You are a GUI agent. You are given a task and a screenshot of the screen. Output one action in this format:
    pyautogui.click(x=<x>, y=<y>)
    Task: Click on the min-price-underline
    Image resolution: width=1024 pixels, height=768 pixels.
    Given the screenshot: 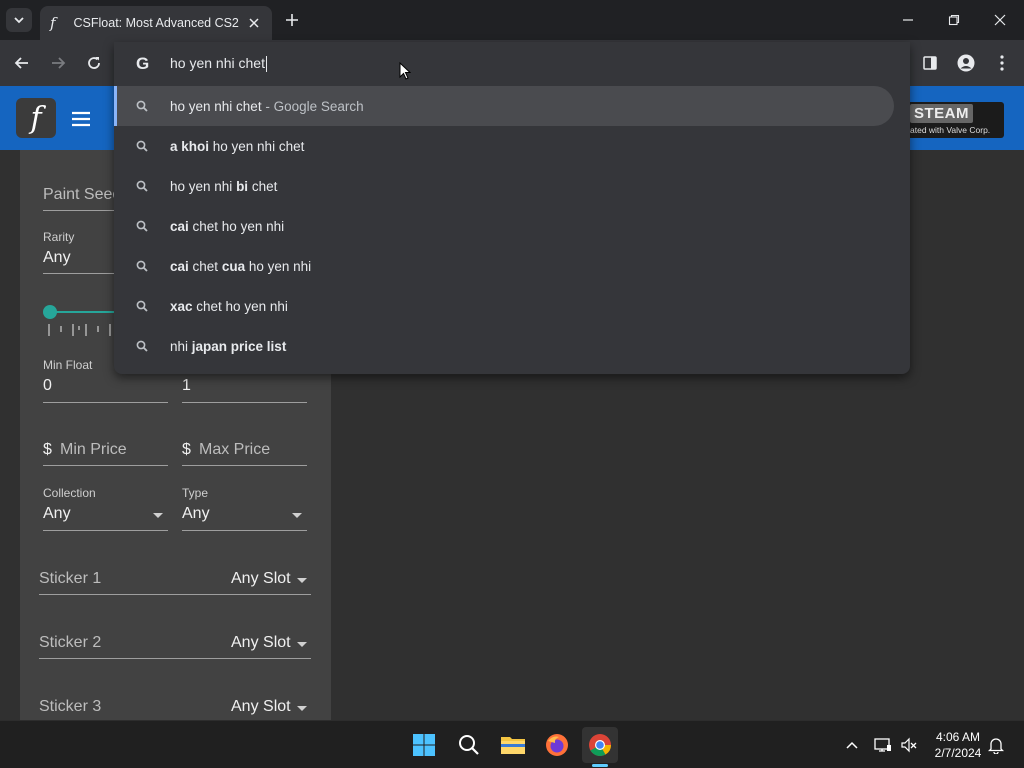 What is the action you would take?
    pyautogui.click(x=105, y=465)
    